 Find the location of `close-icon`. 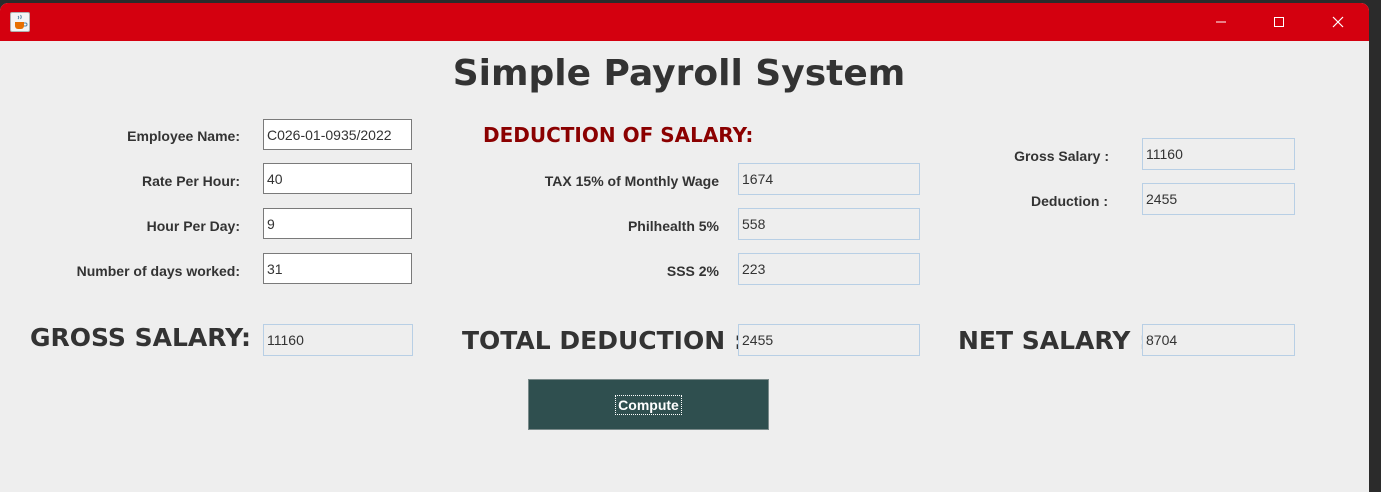

close-icon is located at coordinates (1338, 22).